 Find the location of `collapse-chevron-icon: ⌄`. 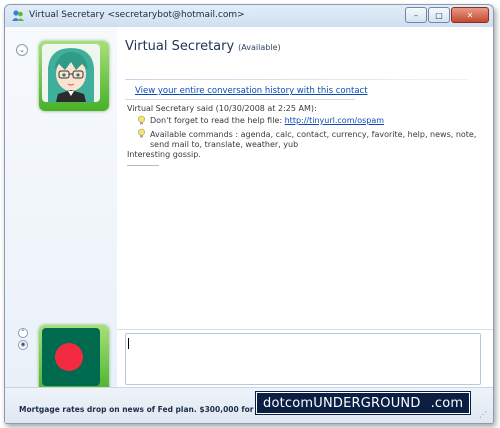

collapse-chevron-icon: ⌄ is located at coordinates (22, 50).